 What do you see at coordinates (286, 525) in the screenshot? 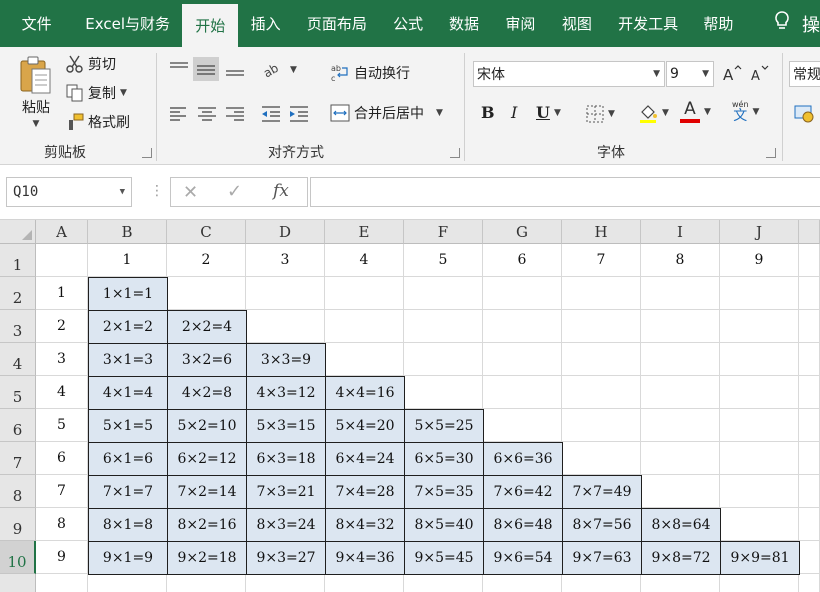
I see `product-cell: 8×3=24` at bounding box center [286, 525].